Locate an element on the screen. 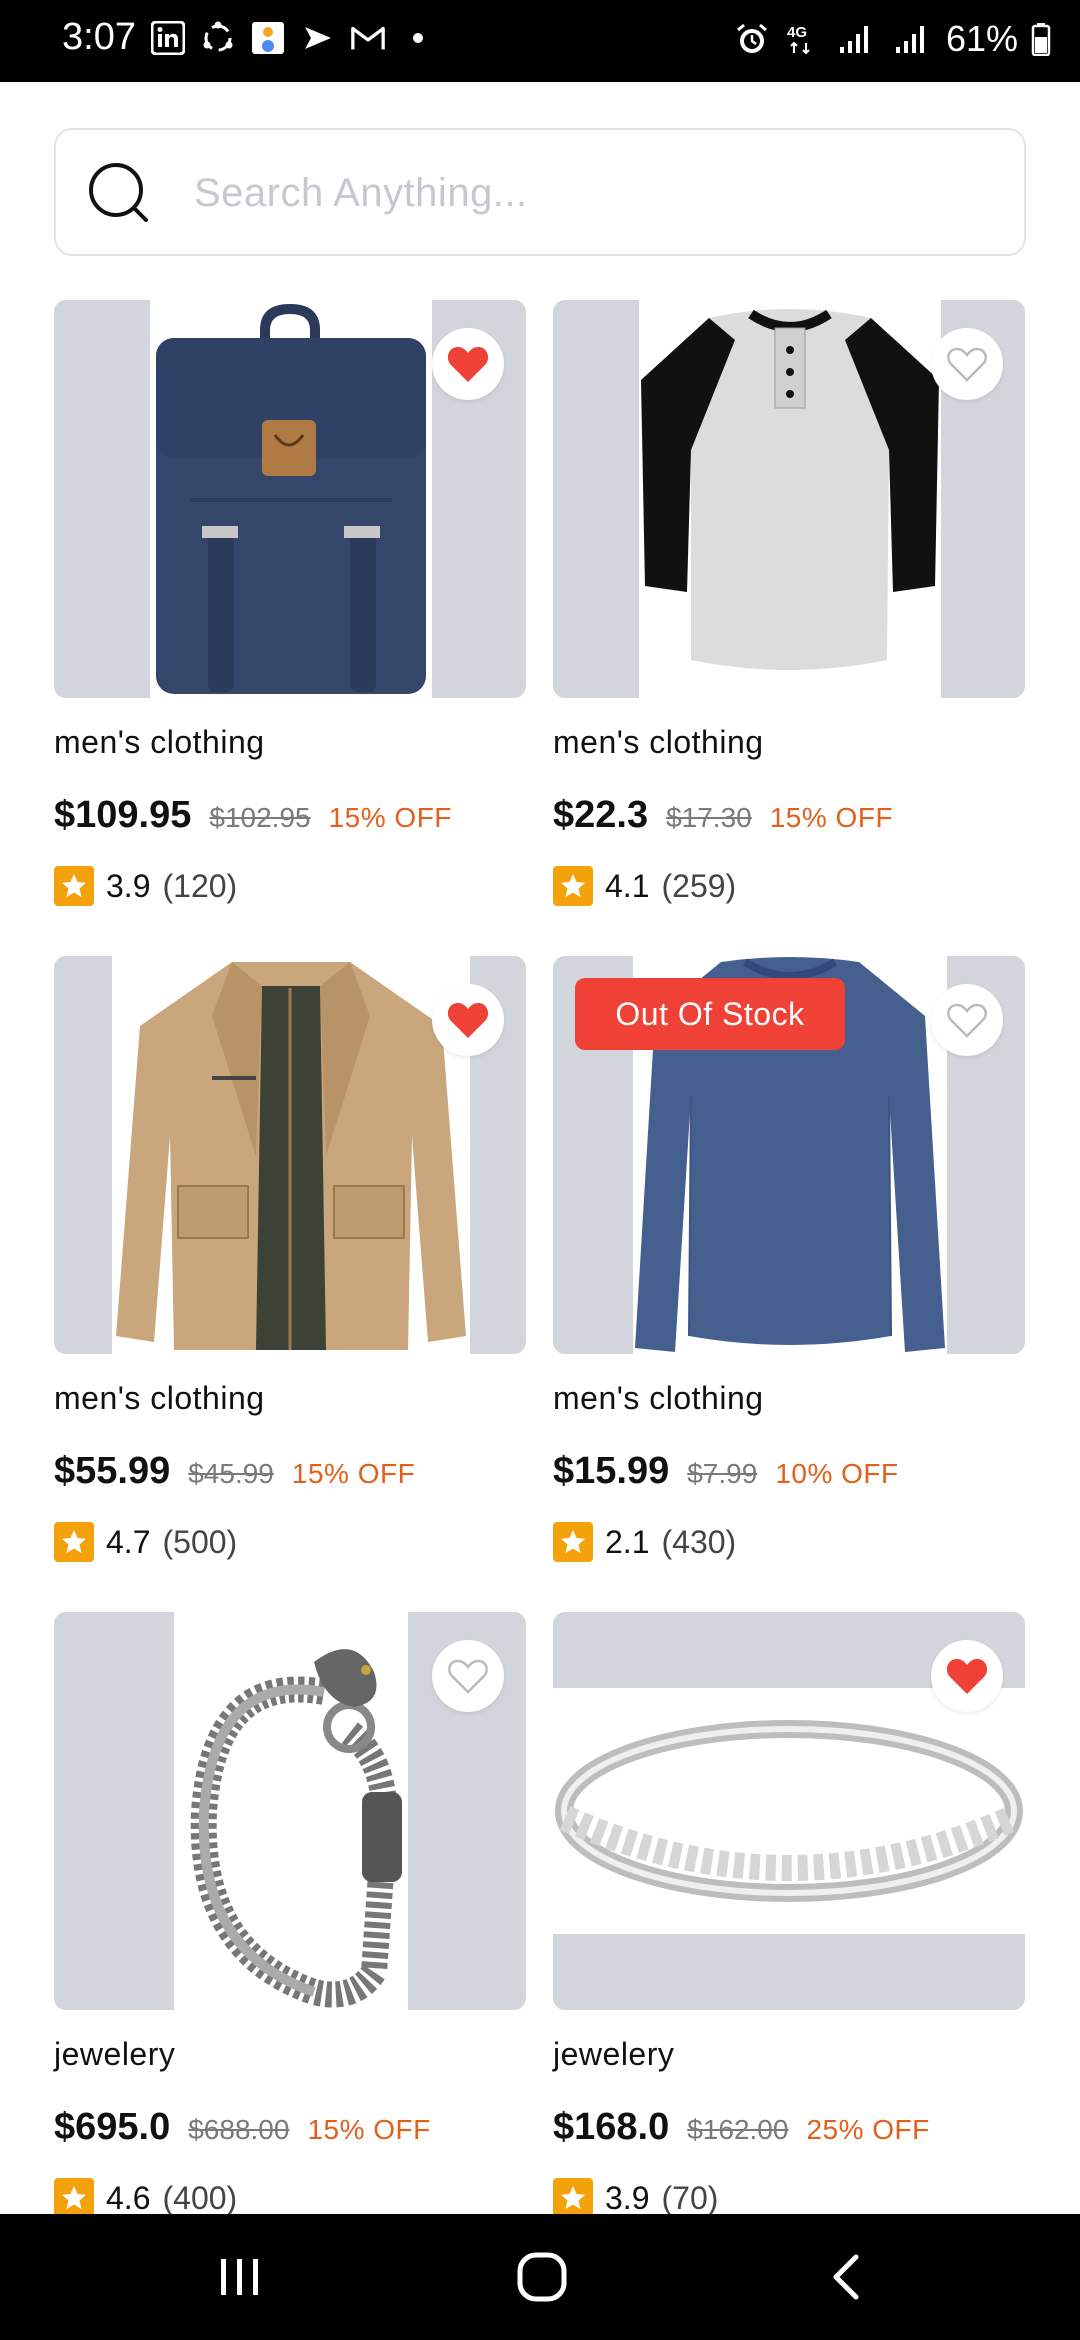 The height and width of the screenshot is (2340, 1080). contacts-app-icon is located at coordinates (268, 38).